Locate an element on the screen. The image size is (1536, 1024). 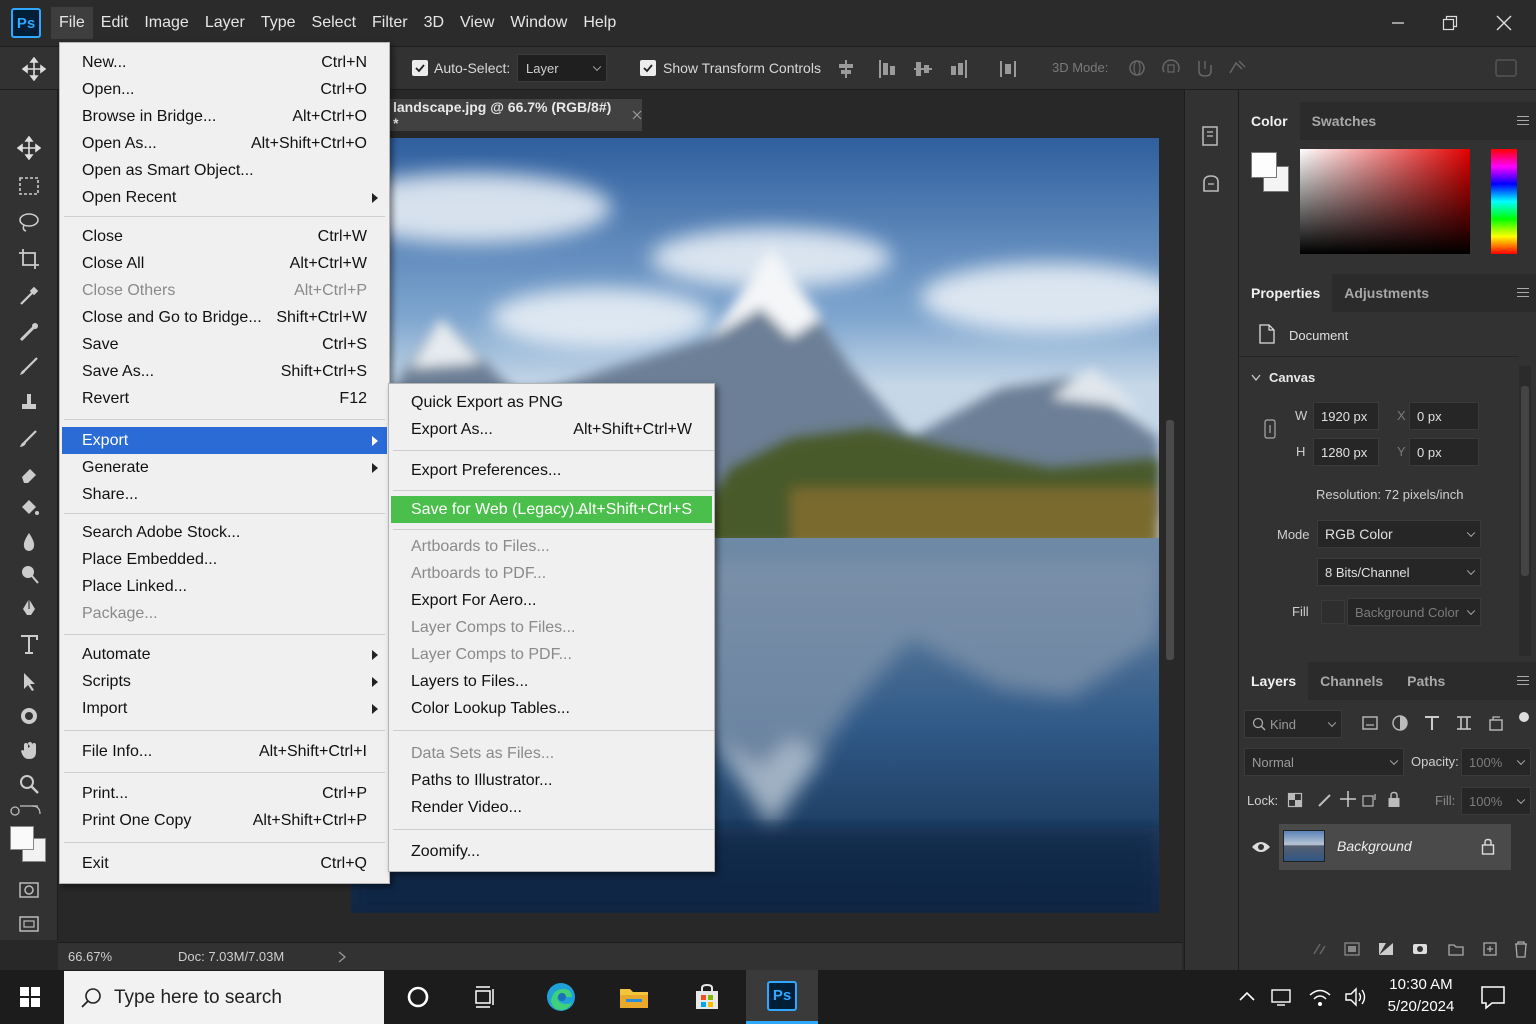
menu-filter: Filter is located at coordinates (390, 23).